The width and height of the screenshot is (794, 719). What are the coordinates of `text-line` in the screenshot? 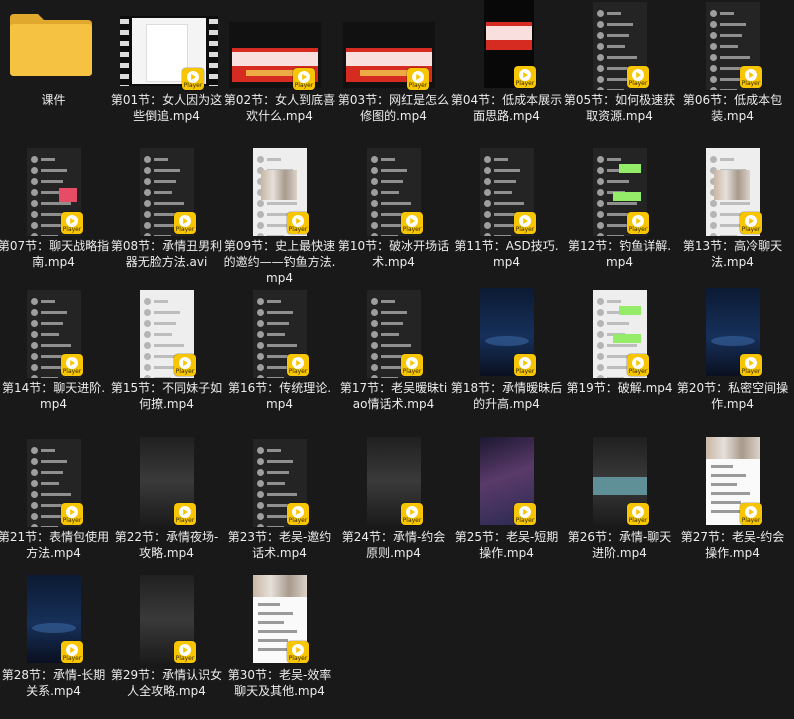 It's located at (271, 622).